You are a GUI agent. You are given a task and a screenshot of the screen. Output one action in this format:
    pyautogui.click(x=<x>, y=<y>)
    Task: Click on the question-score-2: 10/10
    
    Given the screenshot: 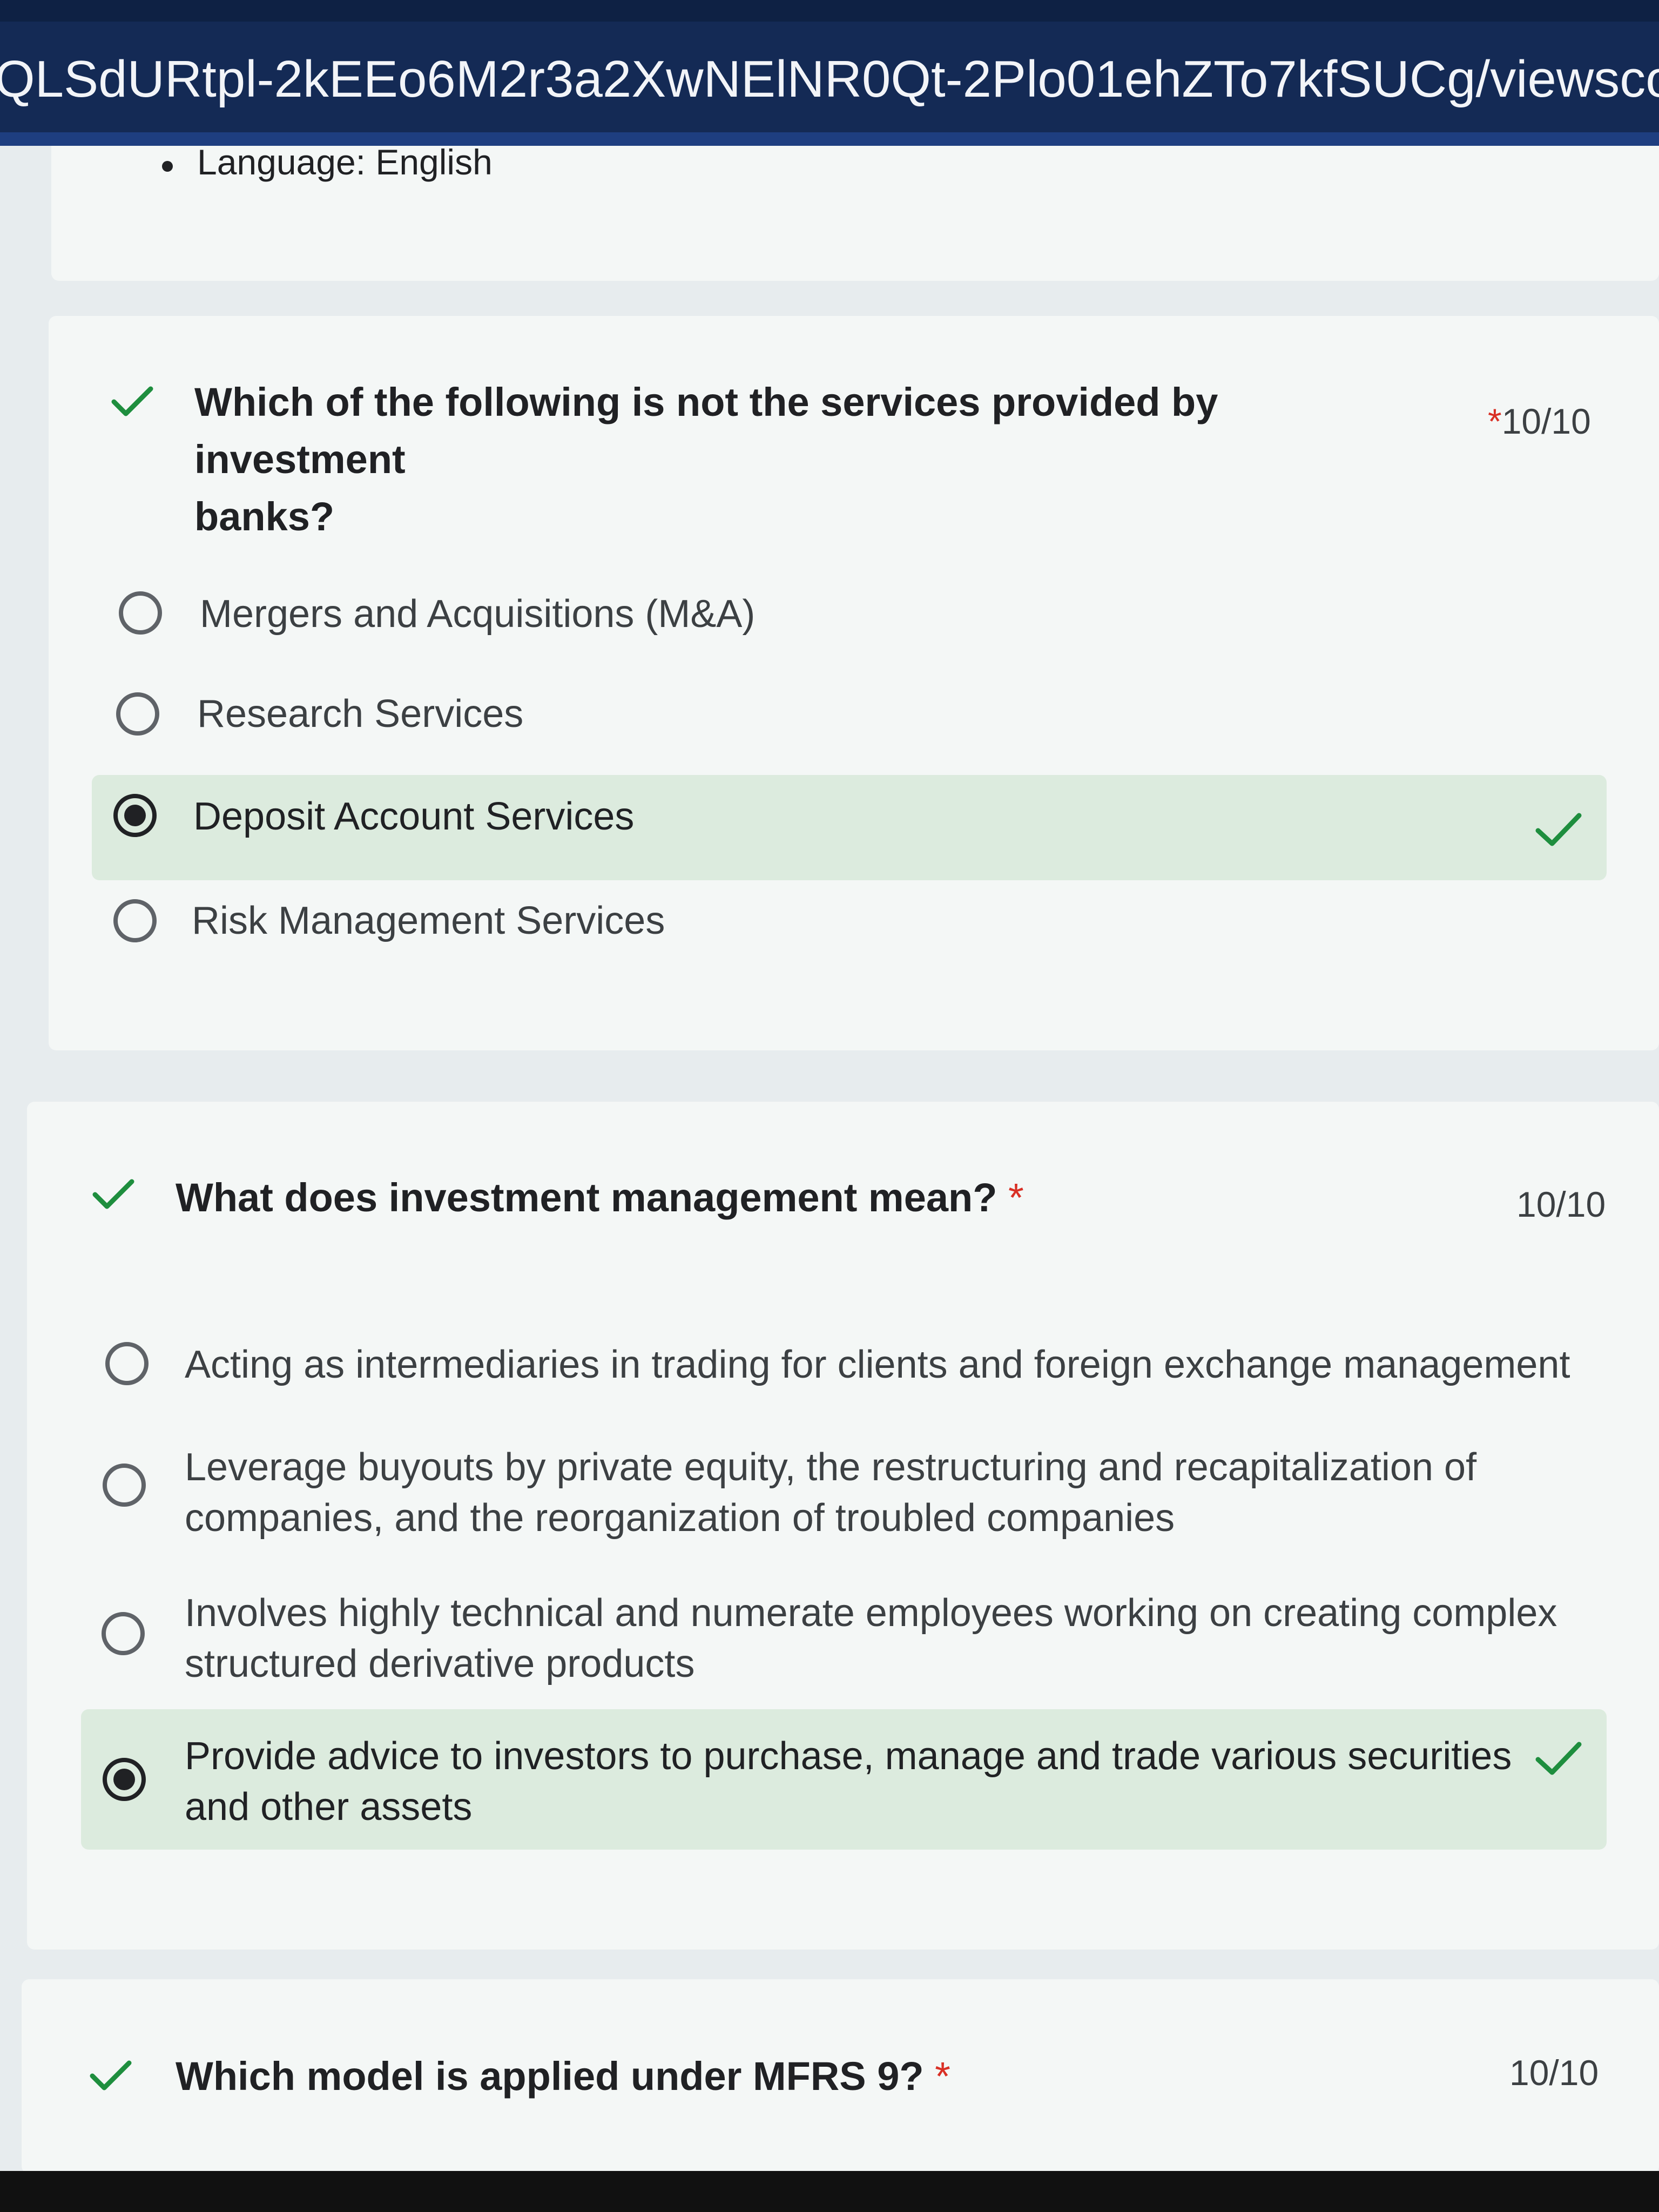 What is the action you would take?
    pyautogui.click(x=1561, y=1204)
    